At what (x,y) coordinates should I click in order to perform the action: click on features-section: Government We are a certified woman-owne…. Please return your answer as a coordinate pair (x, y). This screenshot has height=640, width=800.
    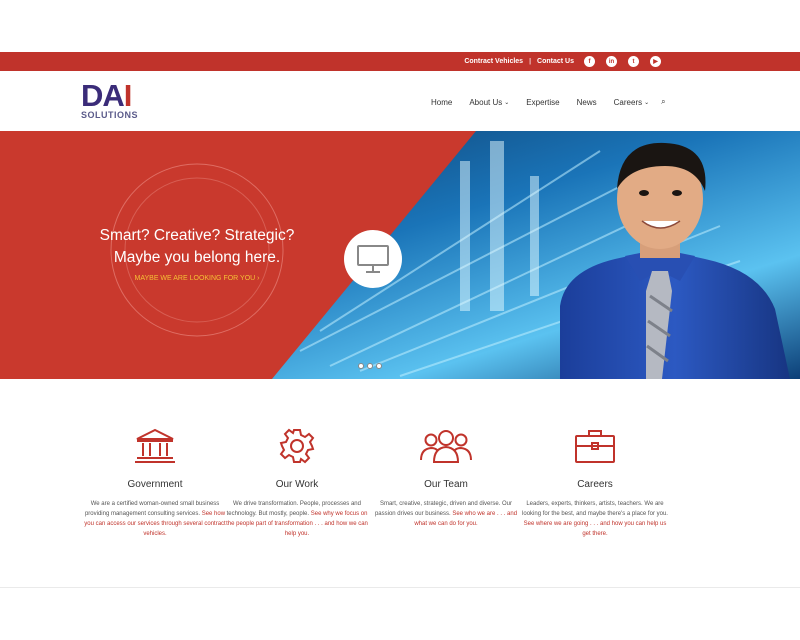
    Looking at the image, I should click on (375, 488).